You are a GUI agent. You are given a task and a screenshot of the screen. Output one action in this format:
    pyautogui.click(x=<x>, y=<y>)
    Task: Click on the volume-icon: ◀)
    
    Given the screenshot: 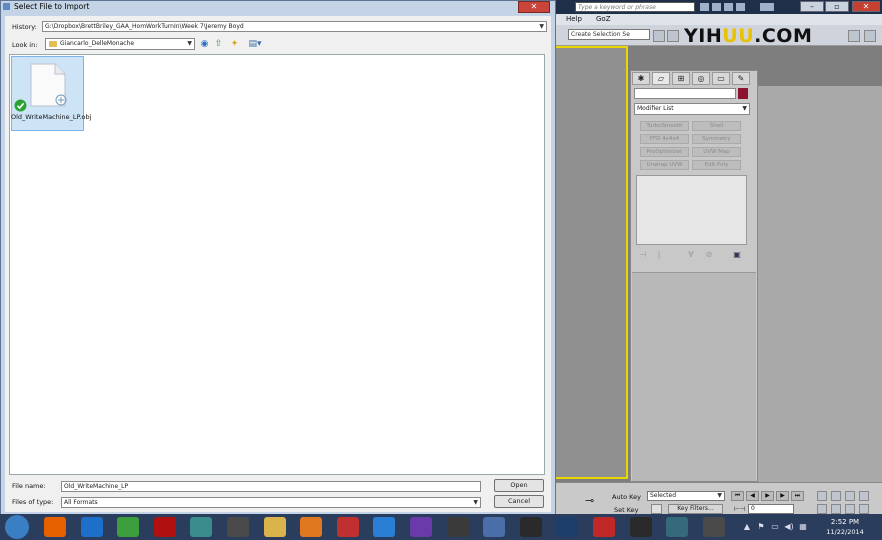 What is the action you would take?
    pyautogui.click(x=789, y=527)
    